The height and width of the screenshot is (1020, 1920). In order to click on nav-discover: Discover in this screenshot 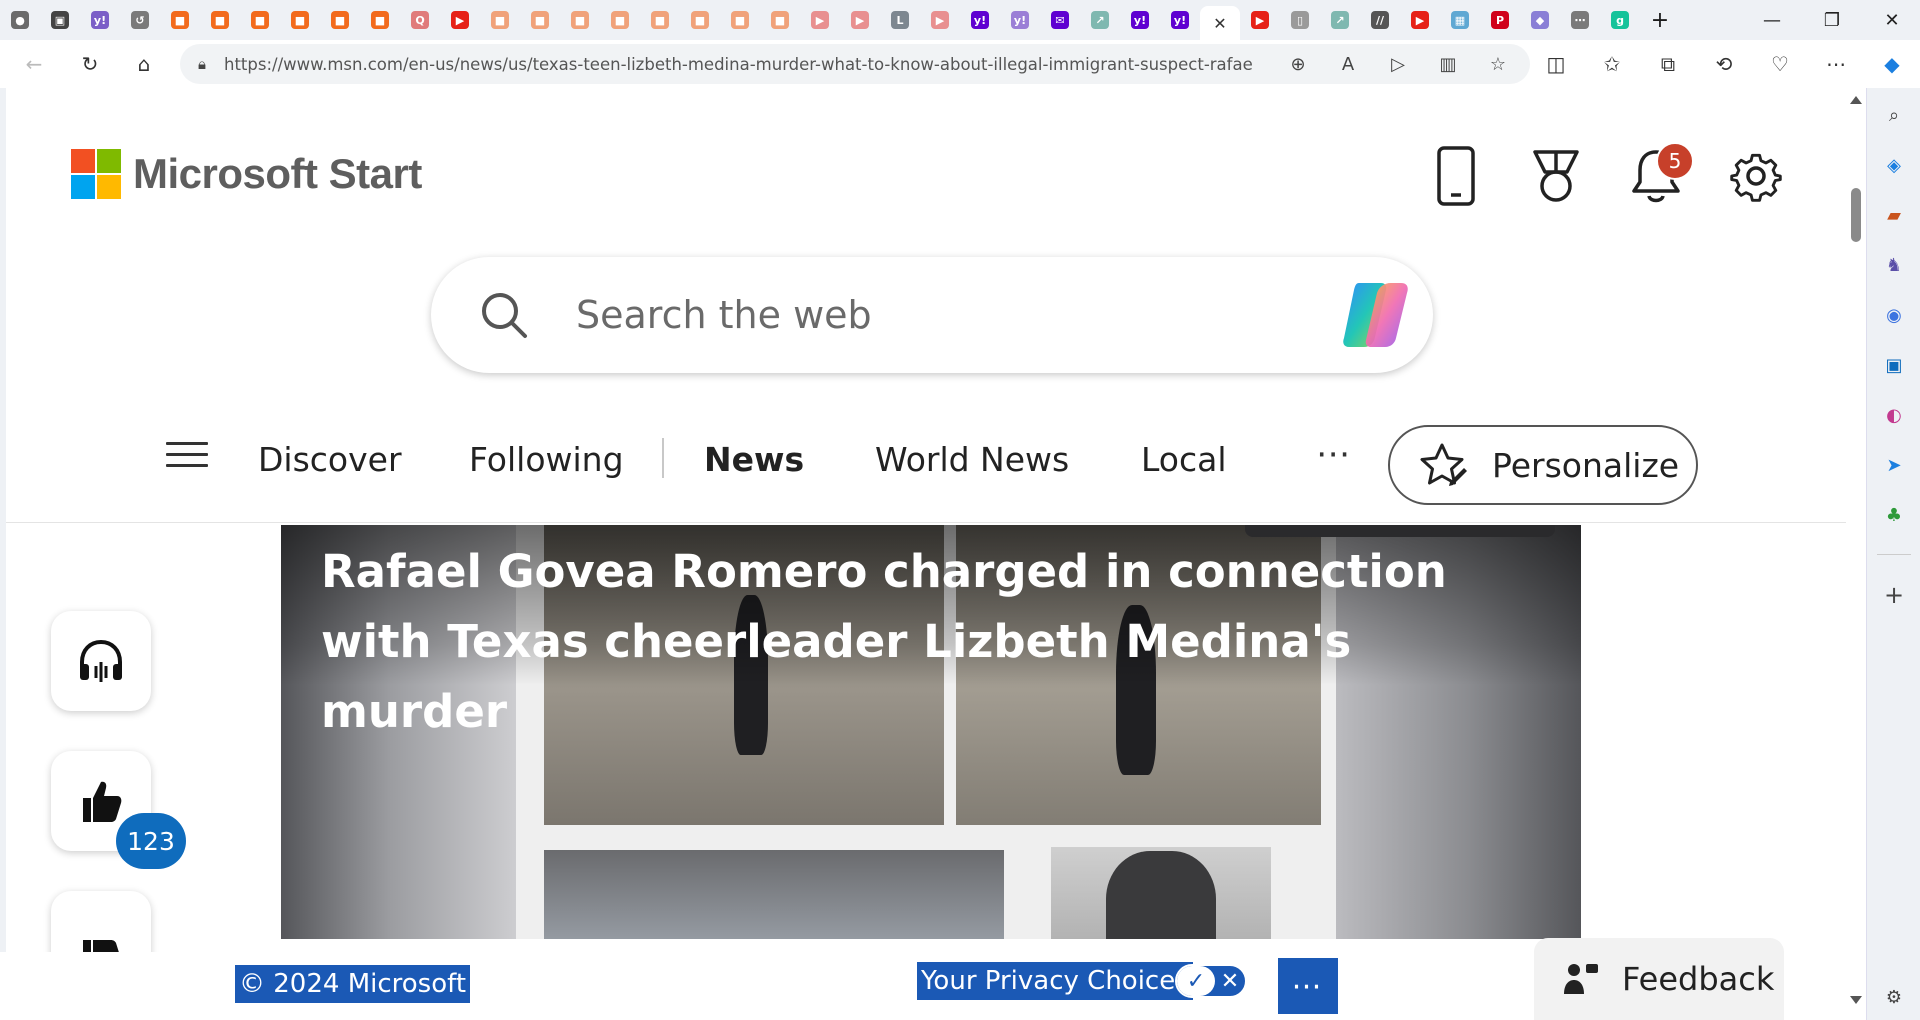, I will do `click(330, 459)`.